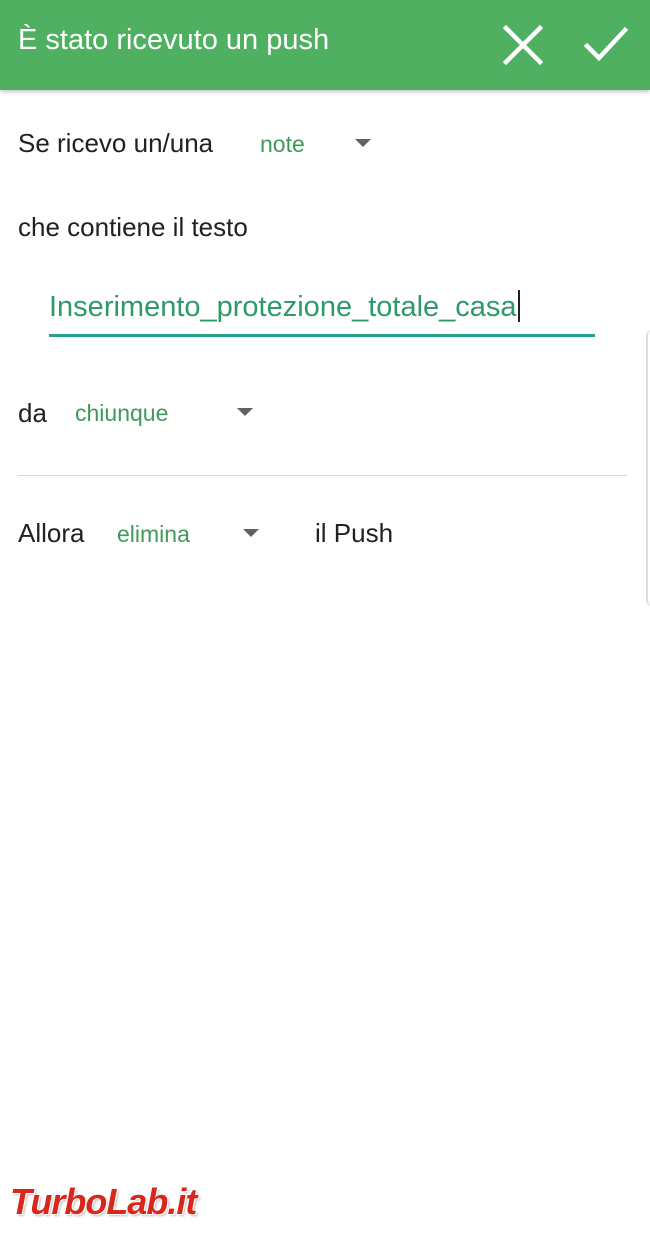  I want to click on page-title: È stato ricevuto un push, so click(174, 40).